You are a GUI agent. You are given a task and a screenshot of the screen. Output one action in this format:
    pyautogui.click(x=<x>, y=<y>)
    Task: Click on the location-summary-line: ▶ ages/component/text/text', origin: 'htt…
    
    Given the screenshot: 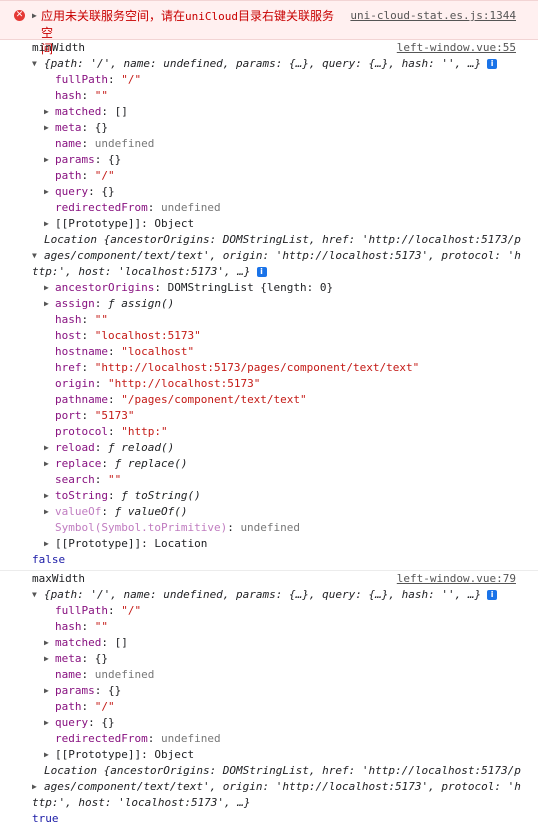 What is the action you would take?
    pyautogui.click(x=269, y=787)
    